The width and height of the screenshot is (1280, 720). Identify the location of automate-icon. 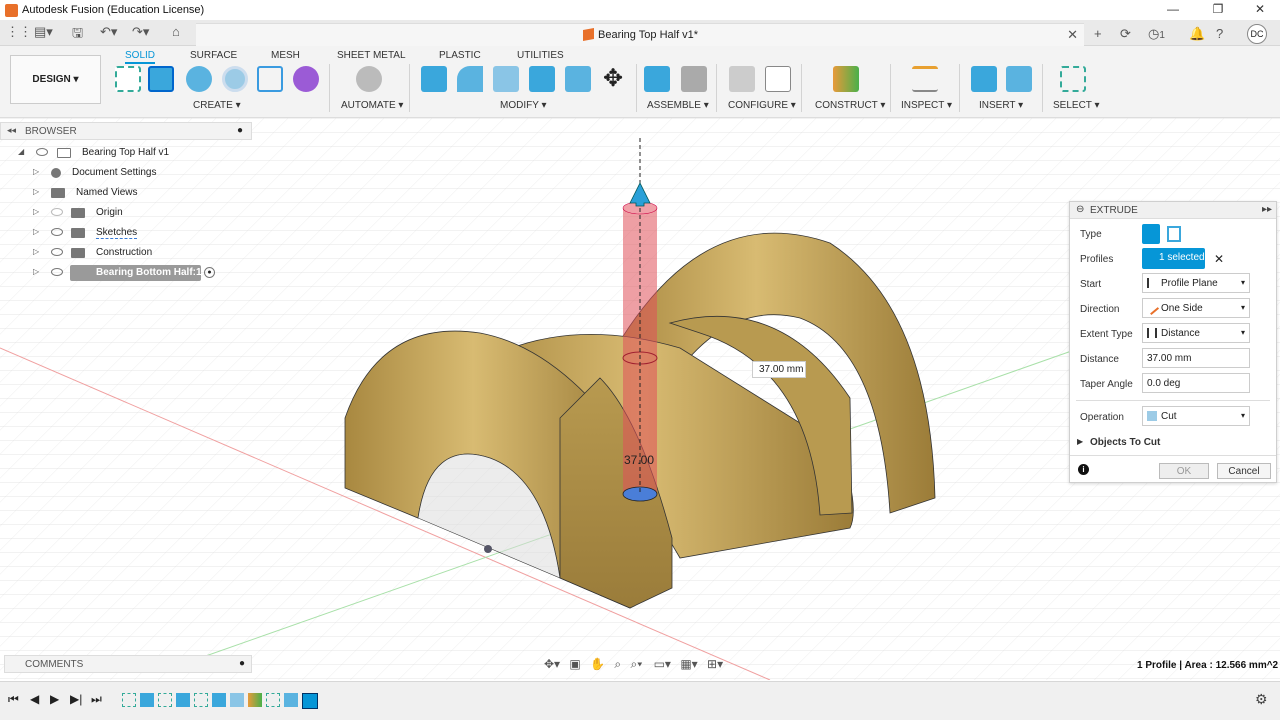
(369, 79).